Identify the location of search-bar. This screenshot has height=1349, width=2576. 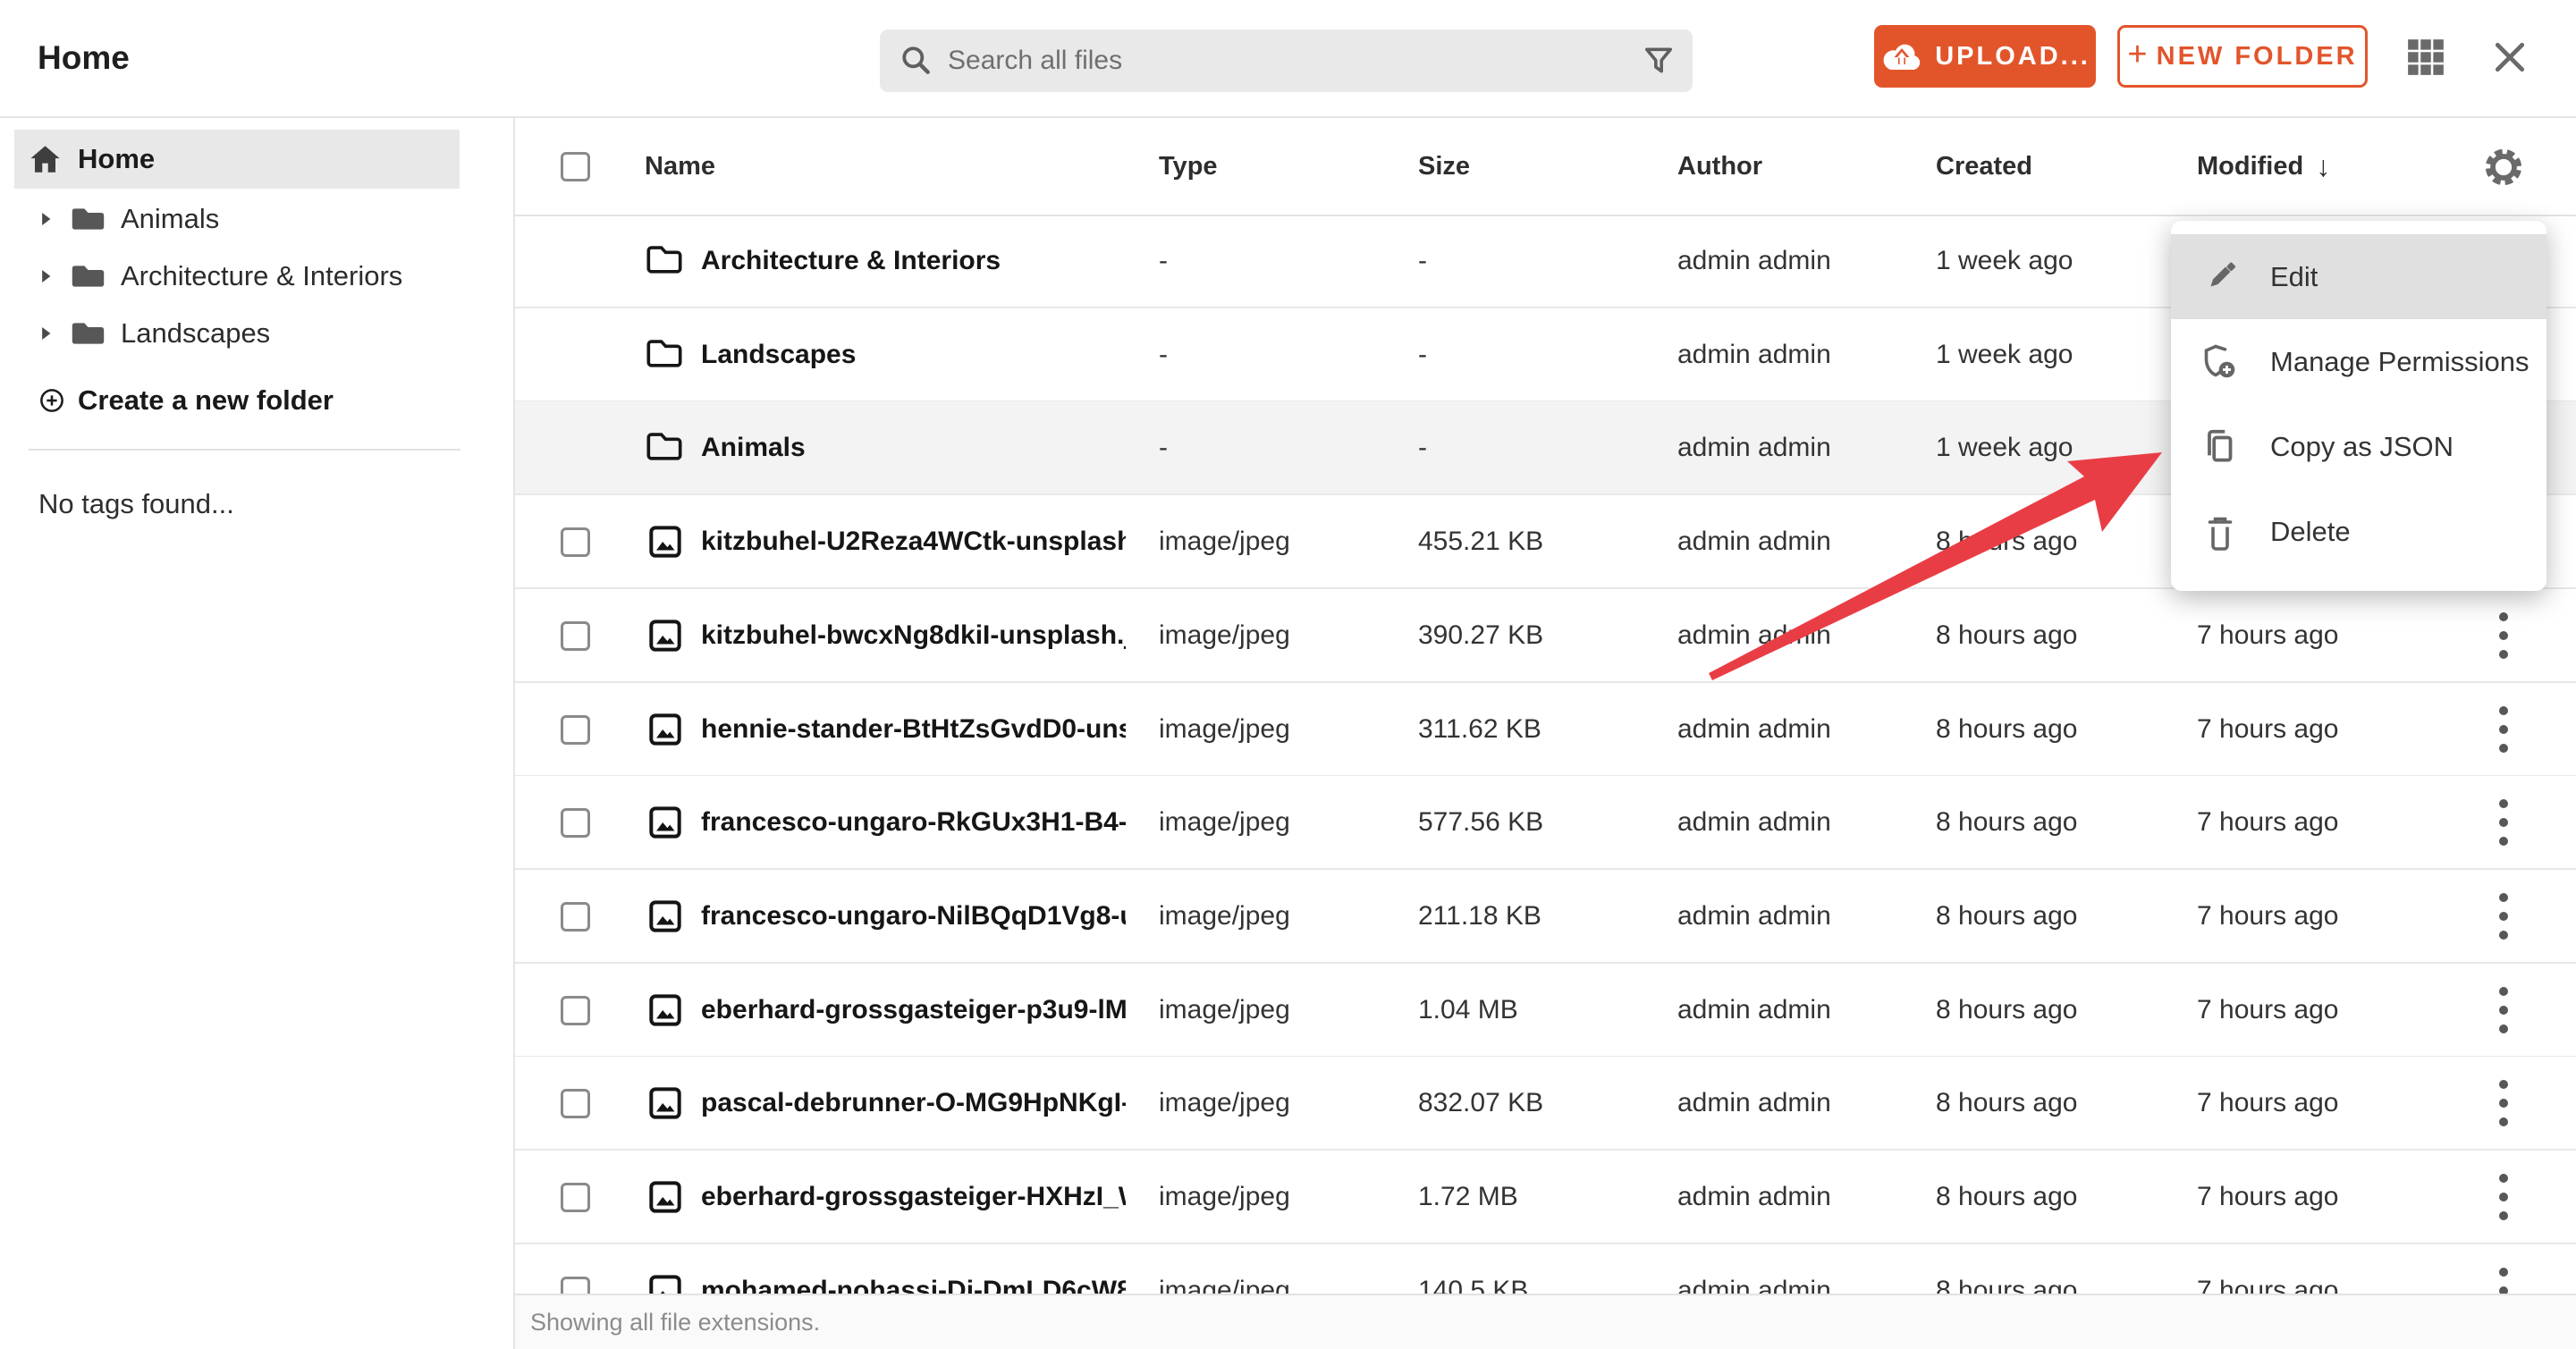
(1286, 61).